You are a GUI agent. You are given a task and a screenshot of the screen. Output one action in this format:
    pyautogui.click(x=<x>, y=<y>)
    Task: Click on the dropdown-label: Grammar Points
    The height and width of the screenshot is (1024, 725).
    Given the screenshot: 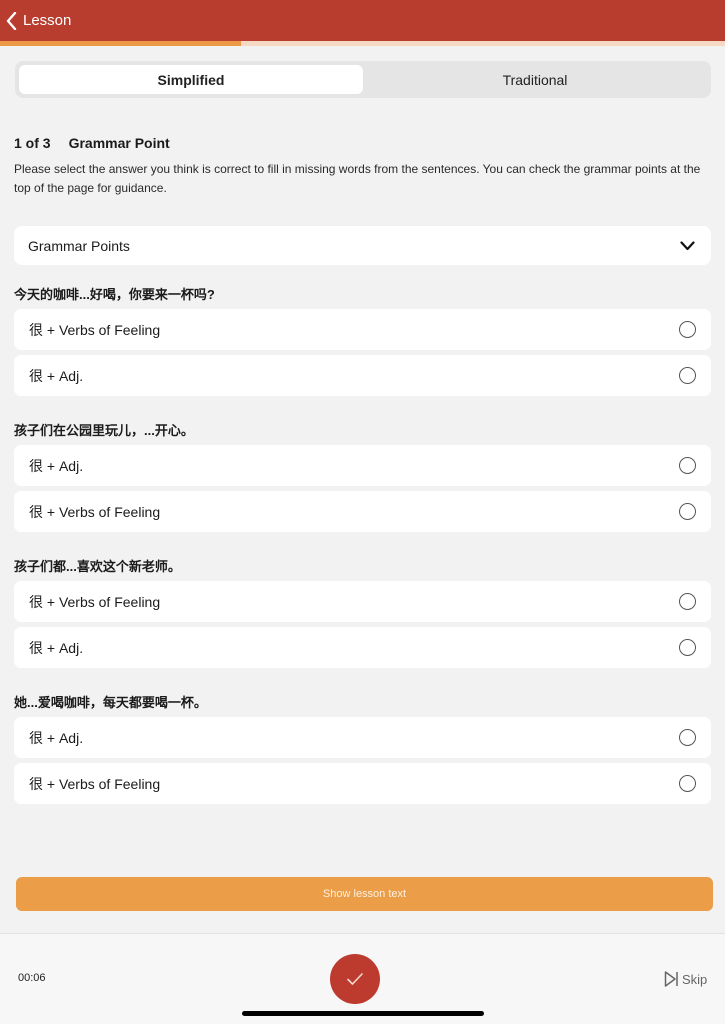 What is the action you would take?
    pyautogui.click(x=79, y=245)
    